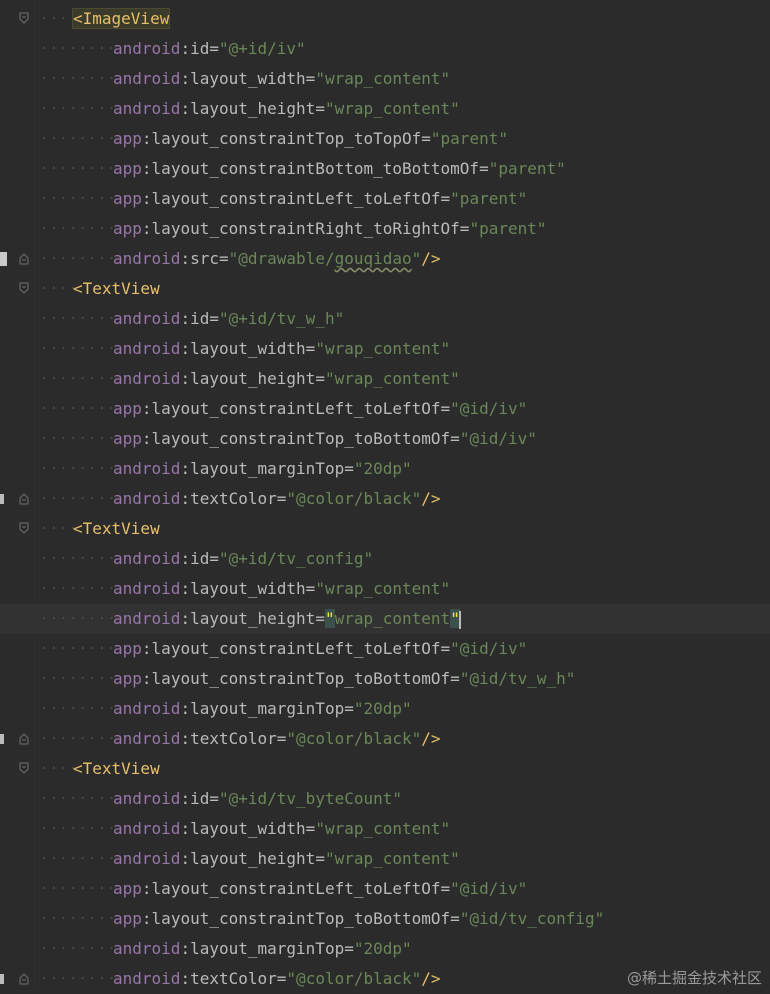  Describe the element at coordinates (233, 978) in the screenshot. I see `token-attr: textColor` at that location.